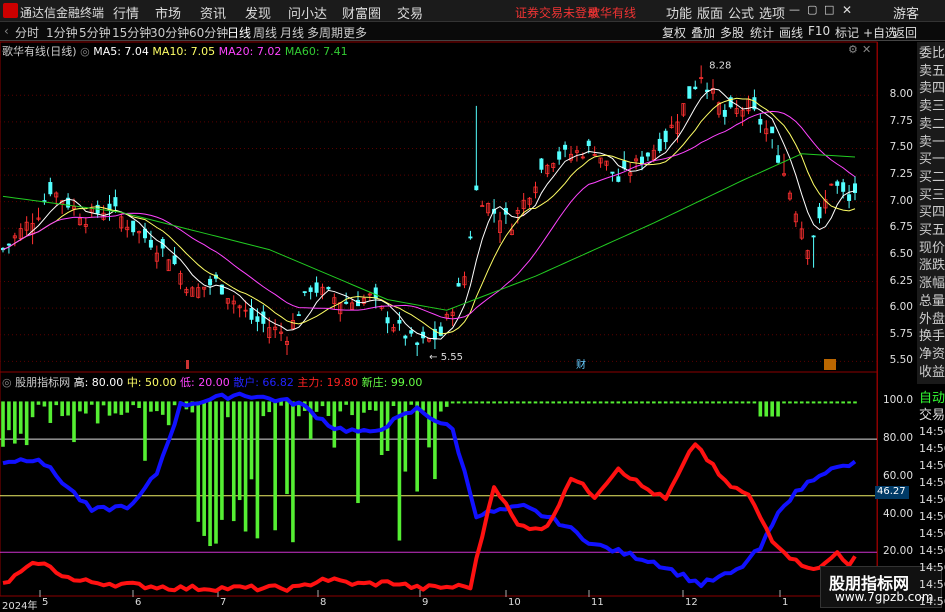  Describe the element at coordinates (932, 373) in the screenshot. I see `quote-label: 收益` at that location.